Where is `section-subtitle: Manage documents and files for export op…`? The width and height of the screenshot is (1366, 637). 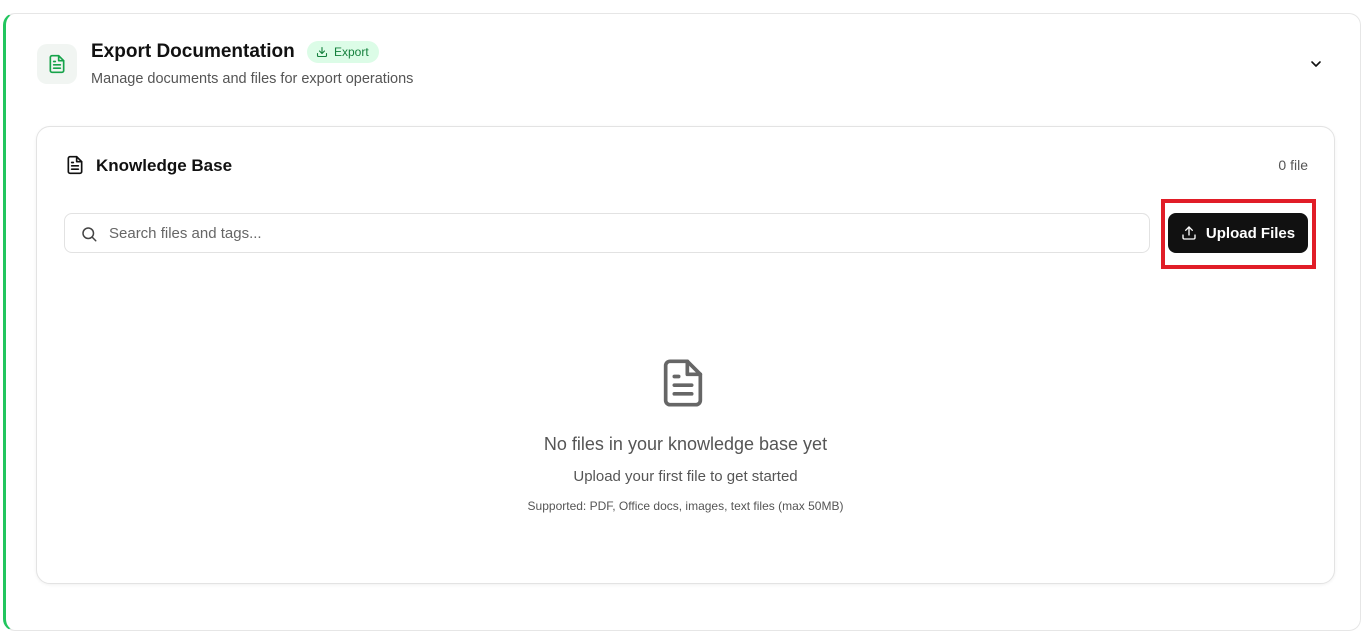
section-subtitle: Manage documents and files for export op… is located at coordinates (252, 79).